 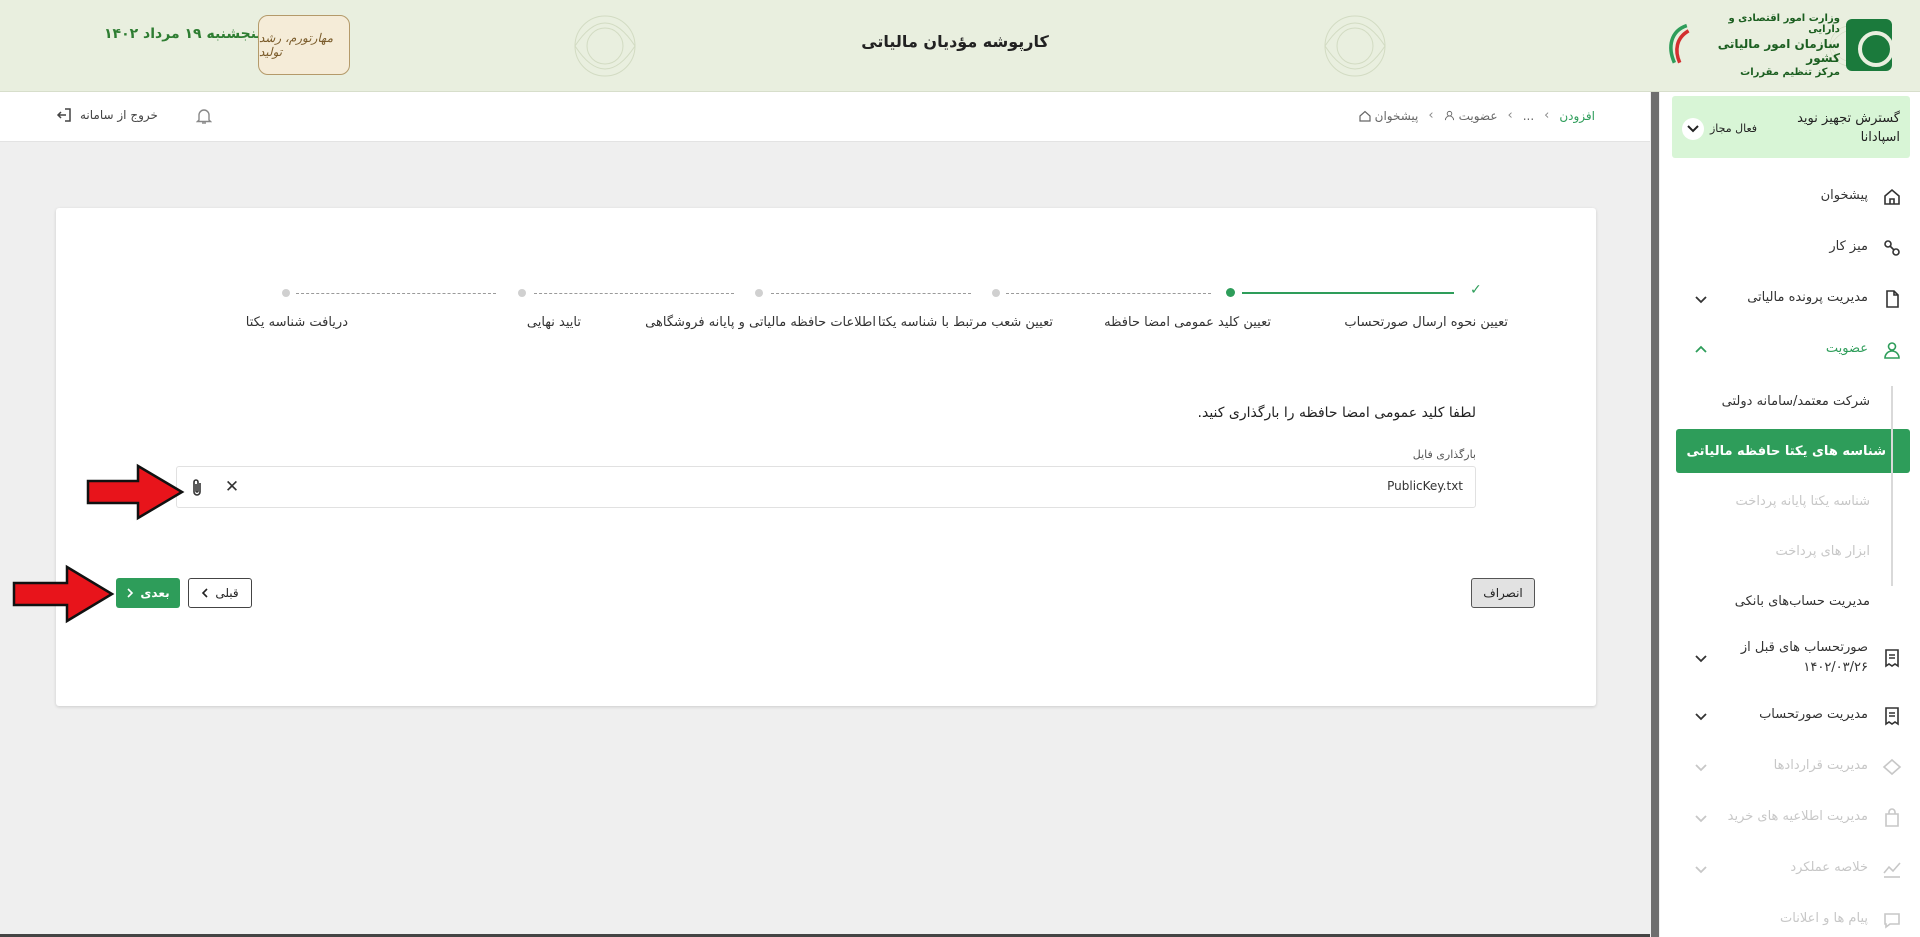 What do you see at coordinates (1655, 514) in the screenshot?
I see `scrollbar` at bounding box center [1655, 514].